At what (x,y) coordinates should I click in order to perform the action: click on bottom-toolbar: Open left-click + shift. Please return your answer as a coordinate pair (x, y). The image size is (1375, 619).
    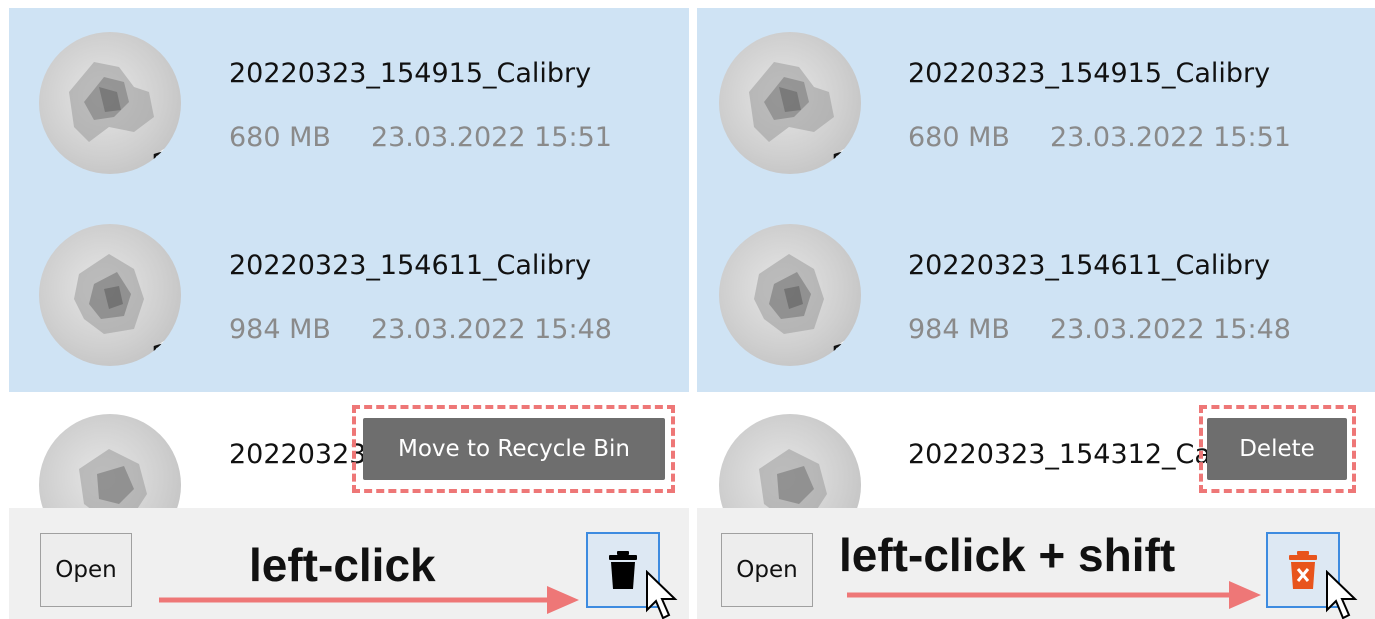
    Looking at the image, I should click on (1036, 563).